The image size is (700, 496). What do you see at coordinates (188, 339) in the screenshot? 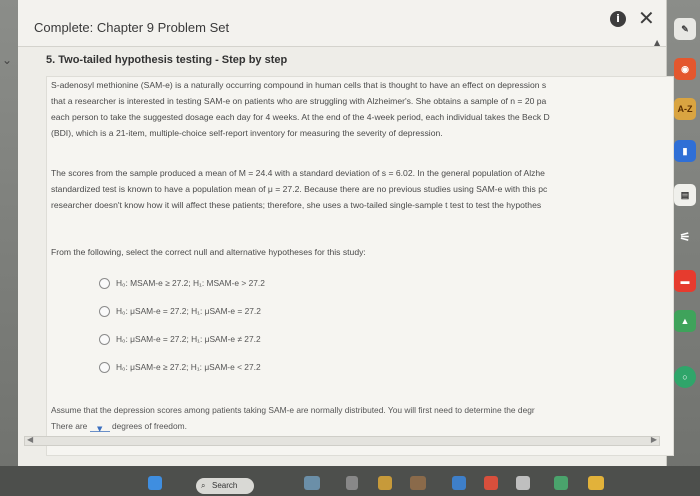
I see `option-label: H₀: μSAM-e = 27.2; H₁: μSAM-e ≠ 27.2` at bounding box center [188, 339].